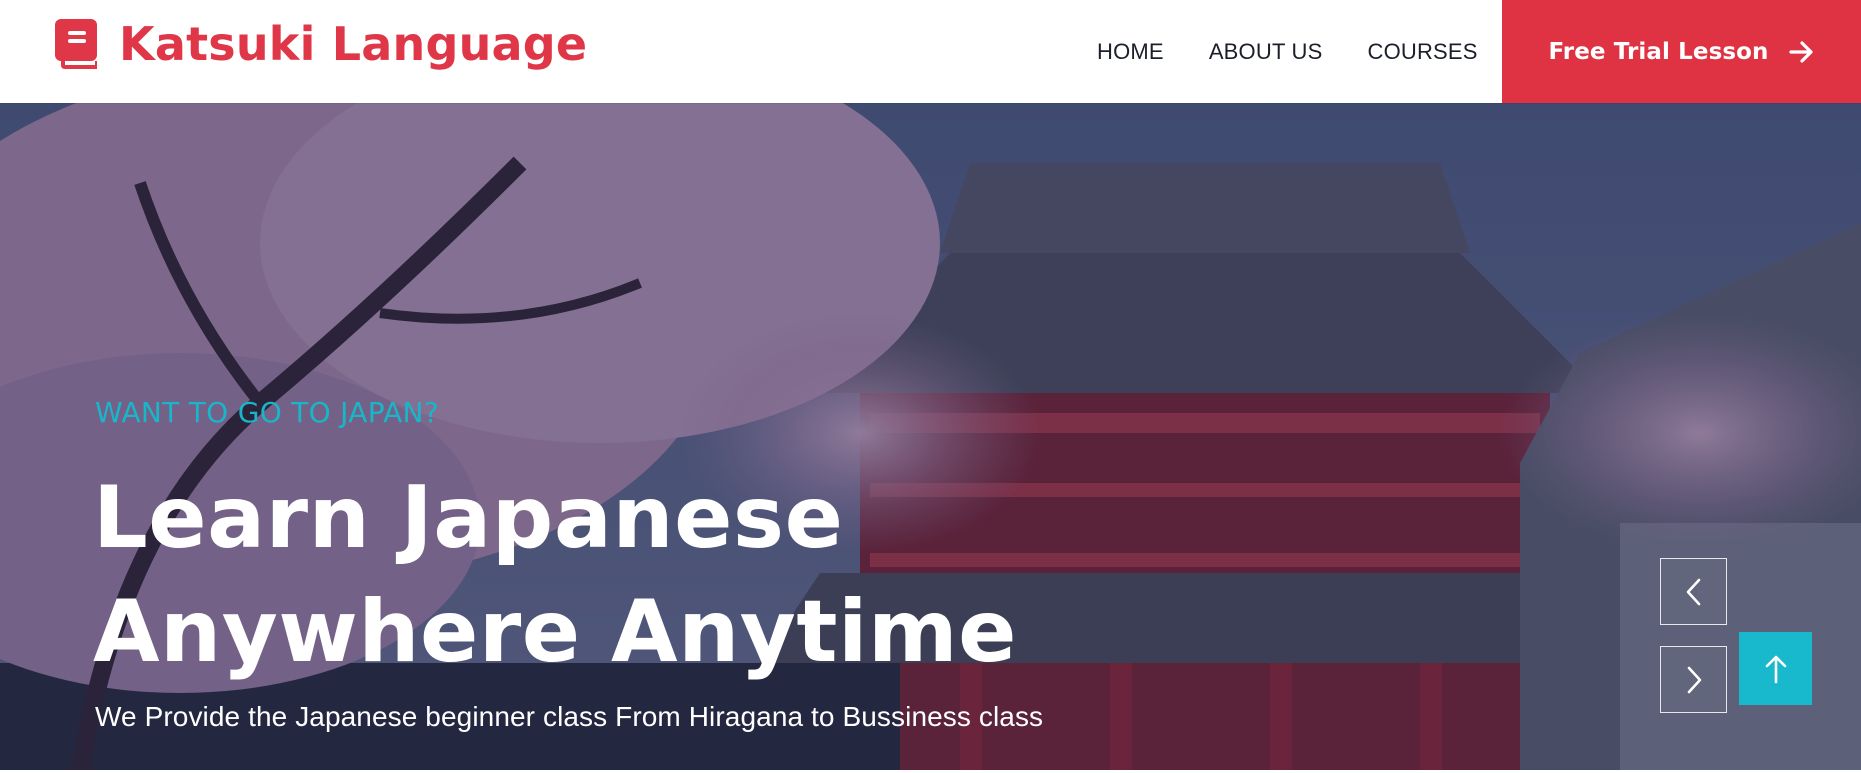 The image size is (1861, 773). Describe the element at coordinates (76, 44) in the screenshot. I see `book-icon` at that location.